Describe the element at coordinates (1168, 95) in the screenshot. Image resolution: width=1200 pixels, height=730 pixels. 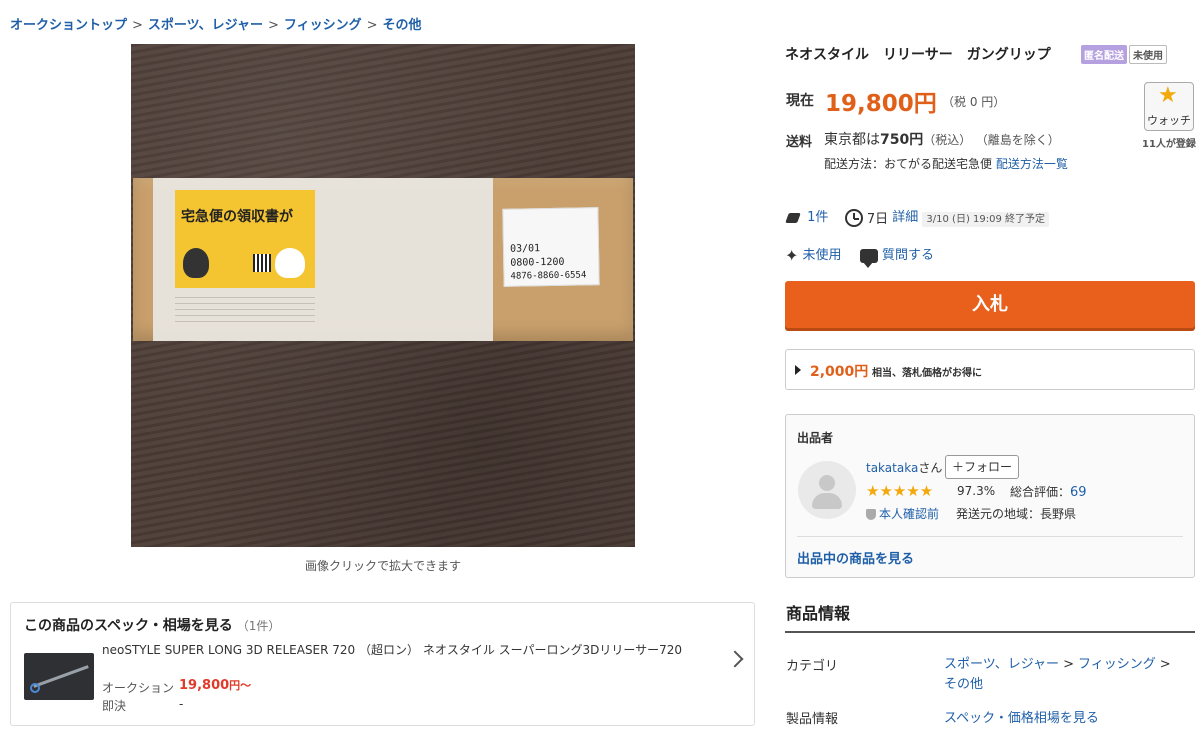
I see `star-icon: ★` at that location.